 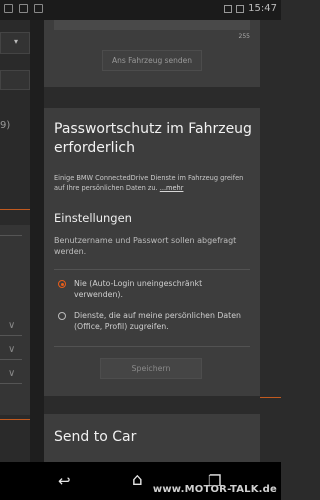 What do you see at coordinates (214, 489) in the screenshot?
I see `watermark: www.MOTOR-TALK.de` at bounding box center [214, 489].